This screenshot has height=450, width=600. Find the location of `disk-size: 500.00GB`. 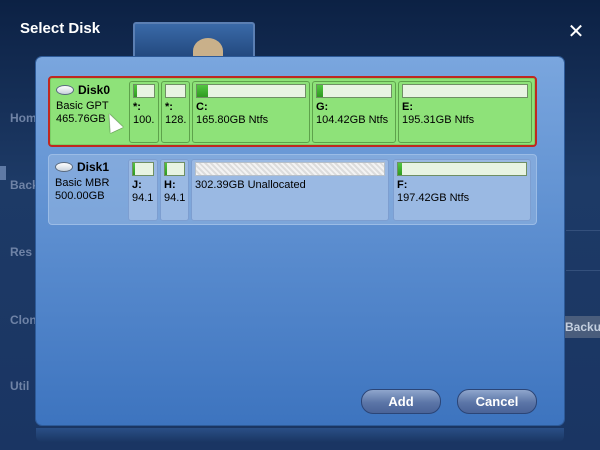

disk-size: 500.00GB is located at coordinates (80, 196).